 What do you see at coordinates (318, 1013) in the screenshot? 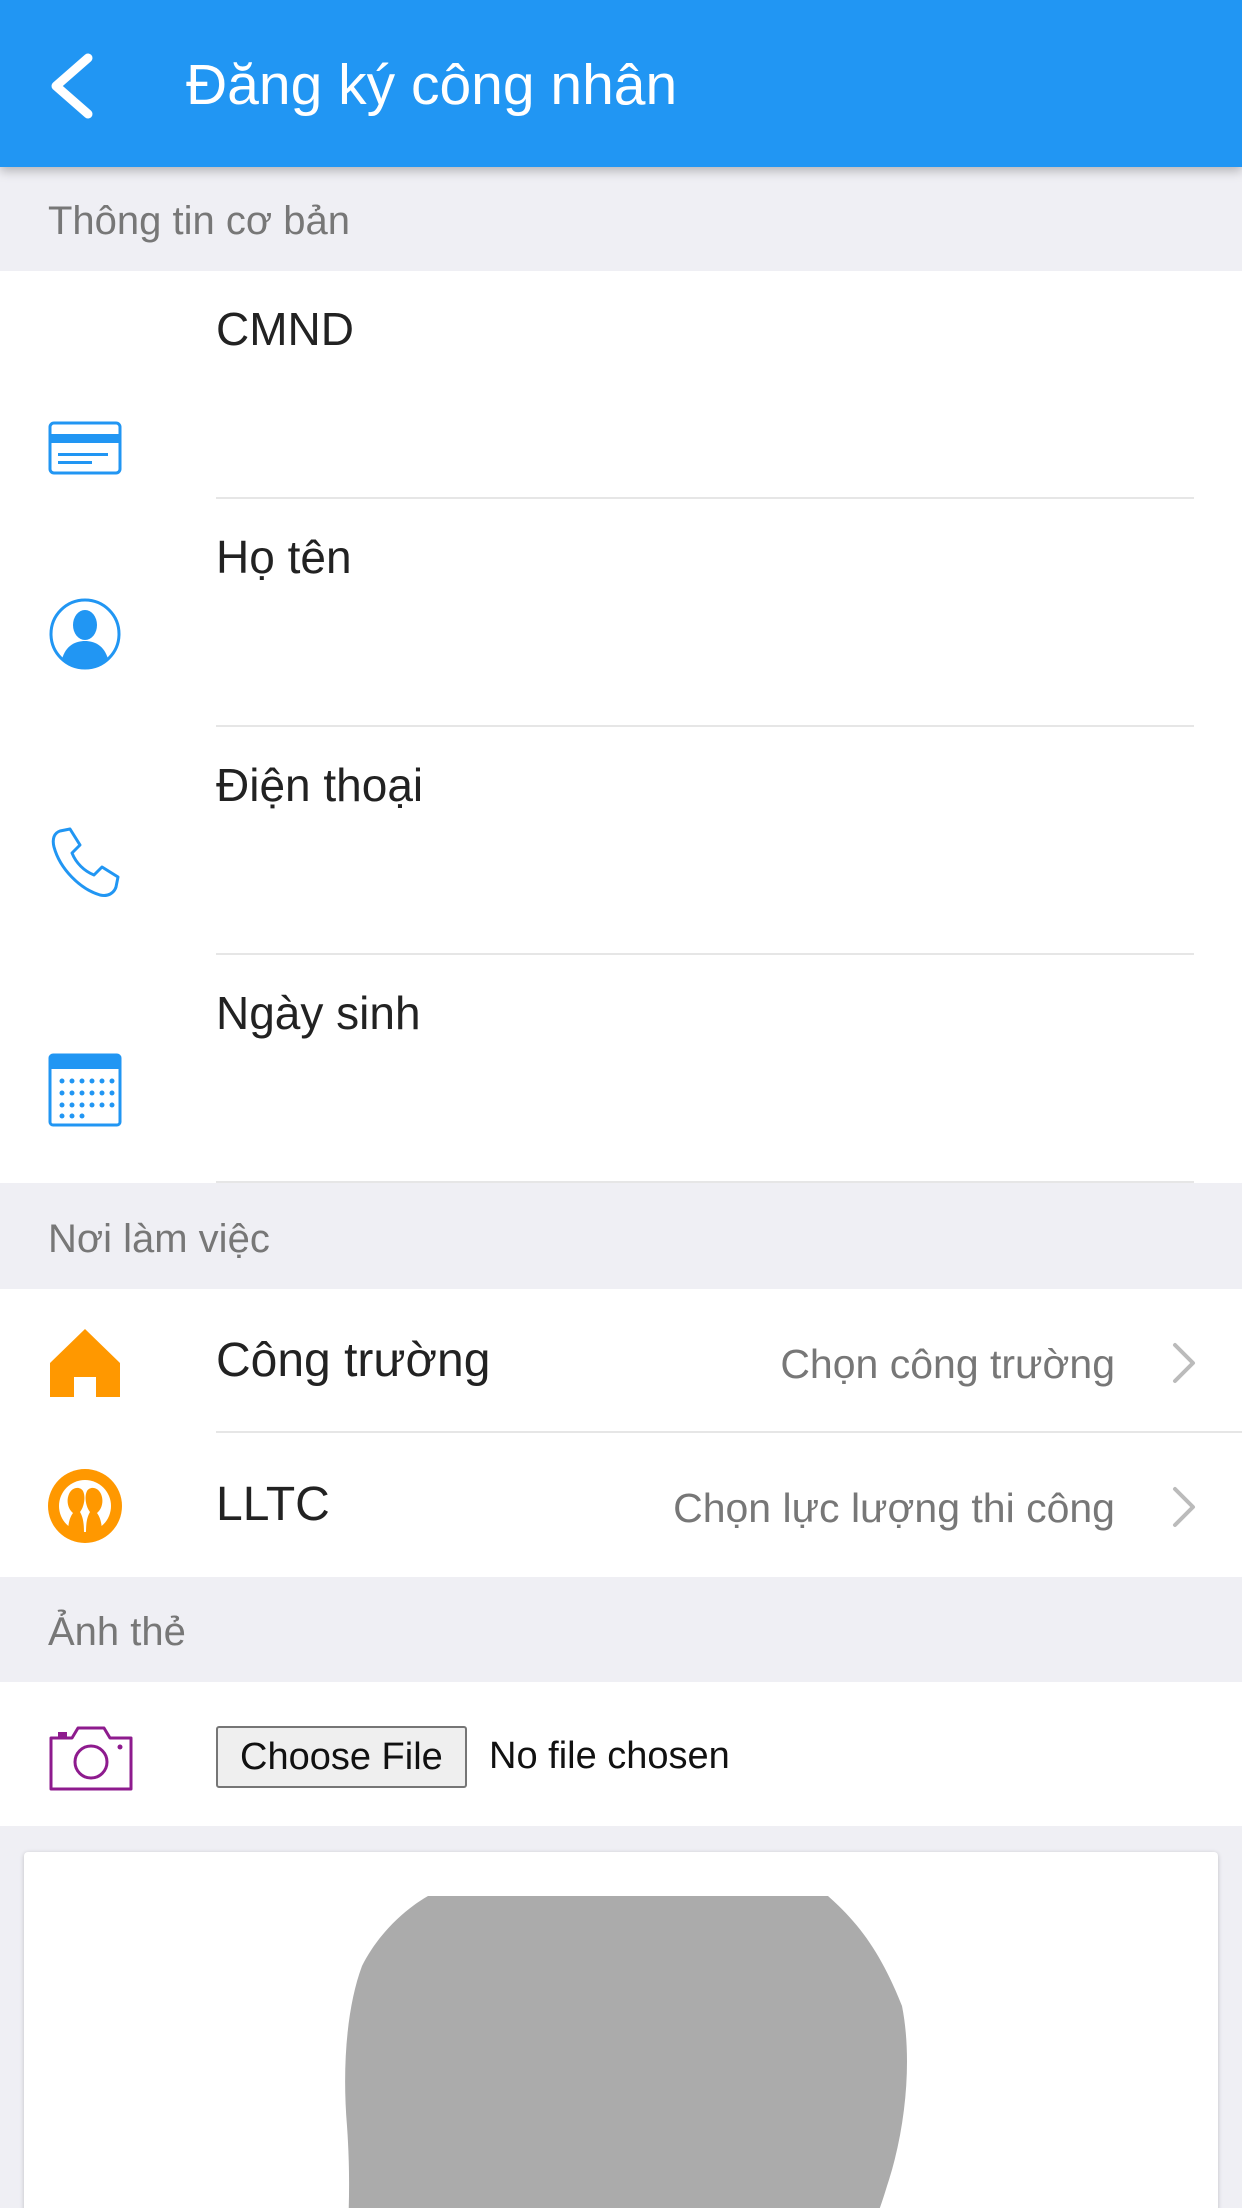
I see `birthday-label: Ngày sinh` at bounding box center [318, 1013].